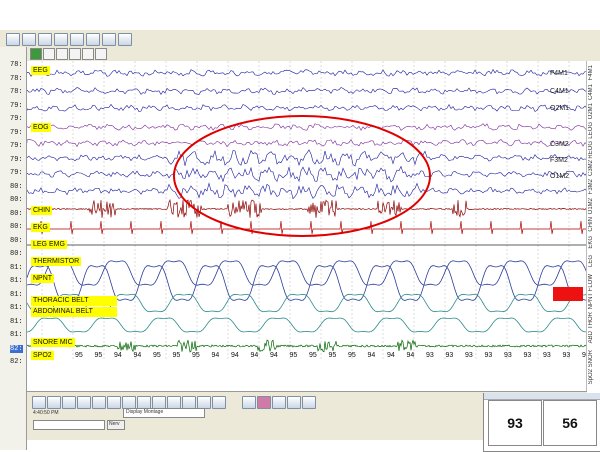  What do you see at coordinates (279, 402) in the screenshot?
I see `edit-icon` at bounding box center [279, 402].